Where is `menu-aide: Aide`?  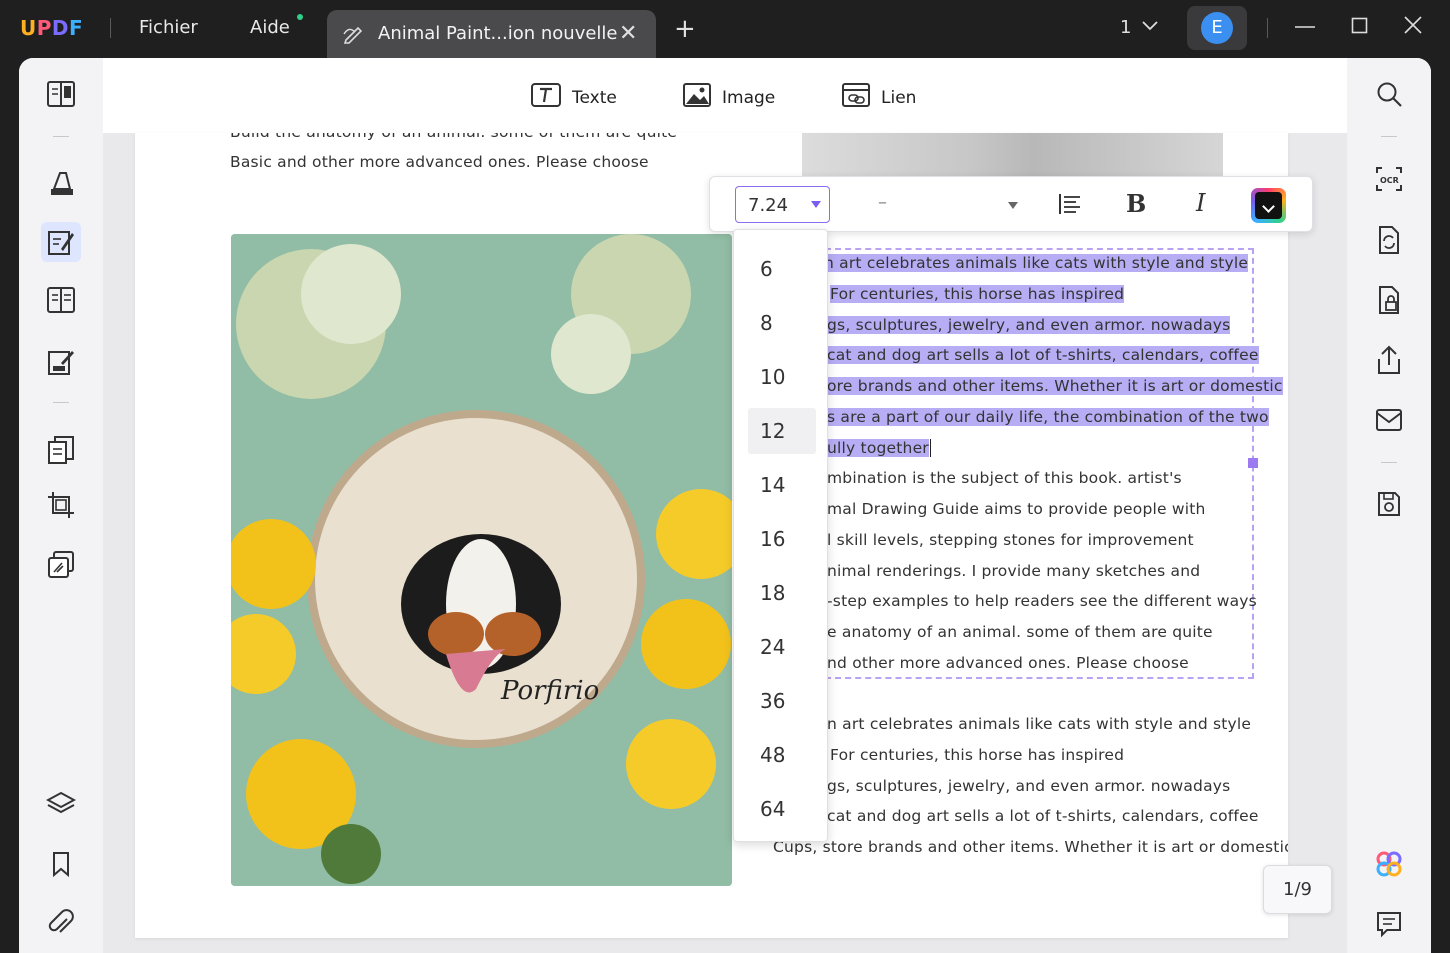 menu-aide: Aide is located at coordinates (270, 27).